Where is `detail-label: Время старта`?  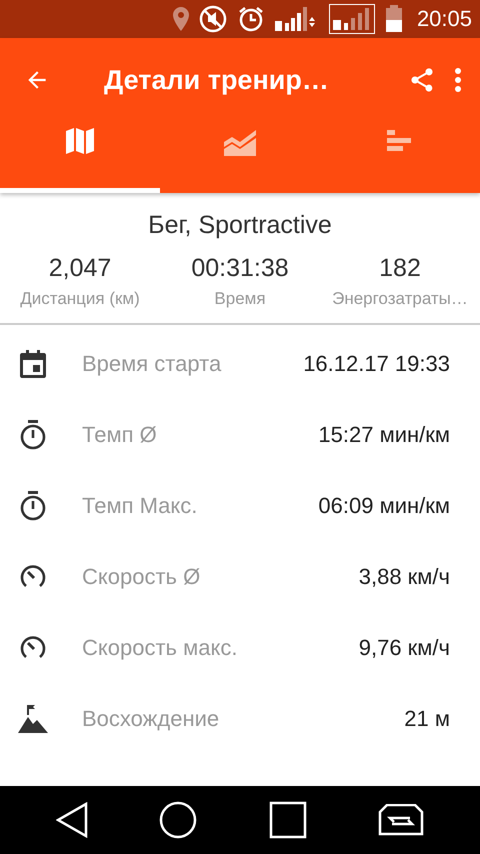 detail-label: Время старта is located at coordinates (152, 363).